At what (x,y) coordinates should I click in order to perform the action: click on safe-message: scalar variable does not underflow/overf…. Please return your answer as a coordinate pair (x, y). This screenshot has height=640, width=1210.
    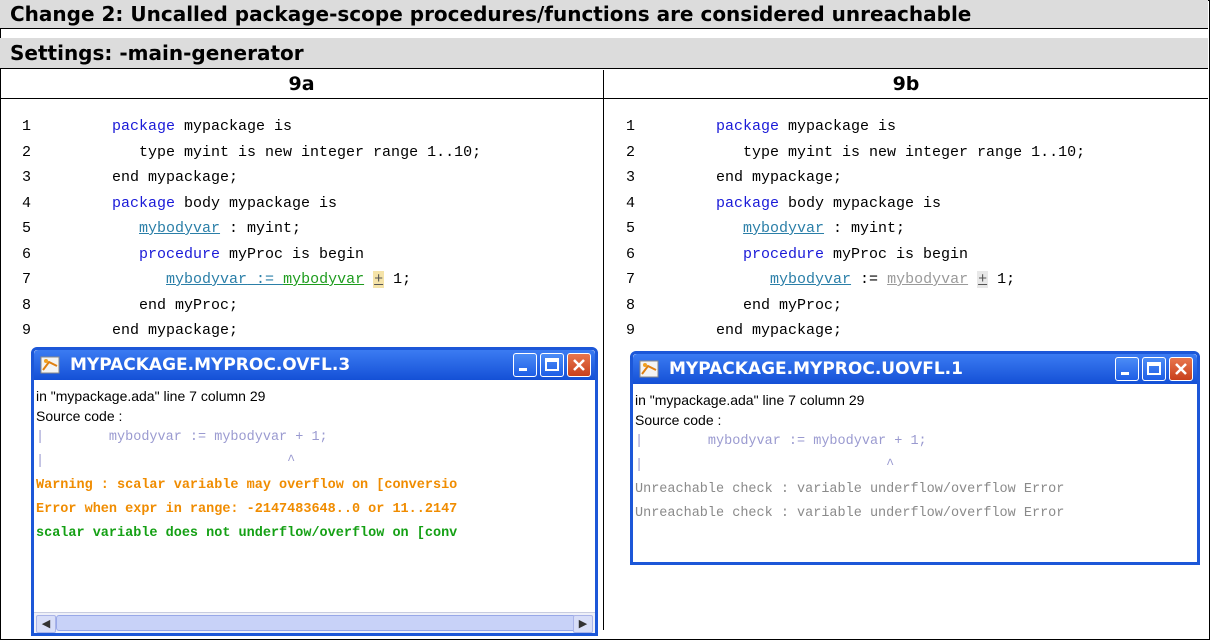
    Looking at the image, I should click on (247, 533).